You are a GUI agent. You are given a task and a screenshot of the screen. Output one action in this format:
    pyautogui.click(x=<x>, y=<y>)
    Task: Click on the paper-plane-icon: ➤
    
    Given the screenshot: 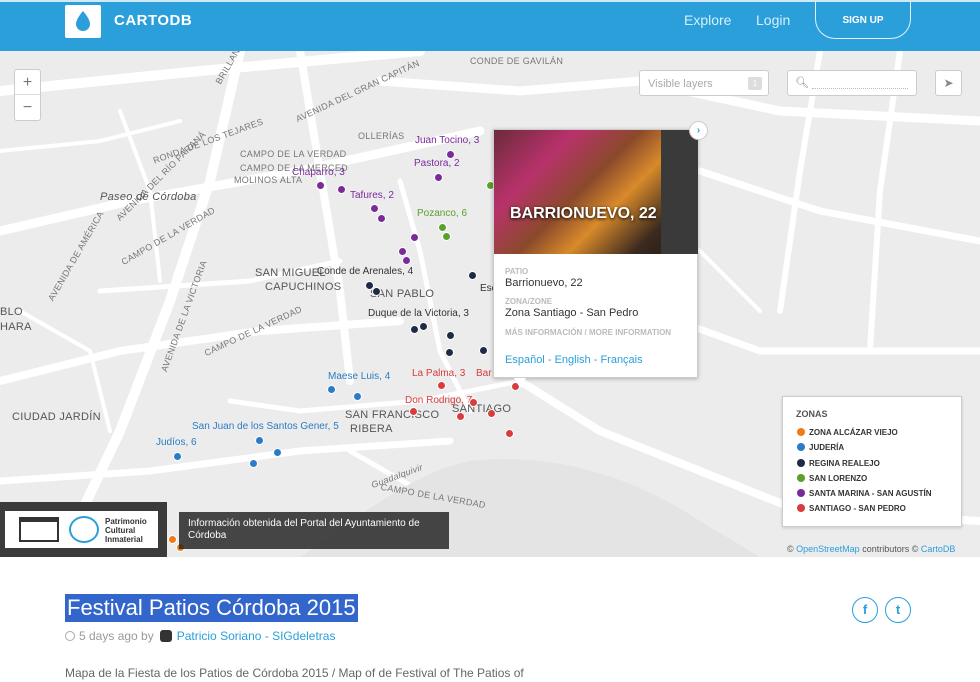 What is the action you would take?
    pyautogui.click(x=948, y=83)
    